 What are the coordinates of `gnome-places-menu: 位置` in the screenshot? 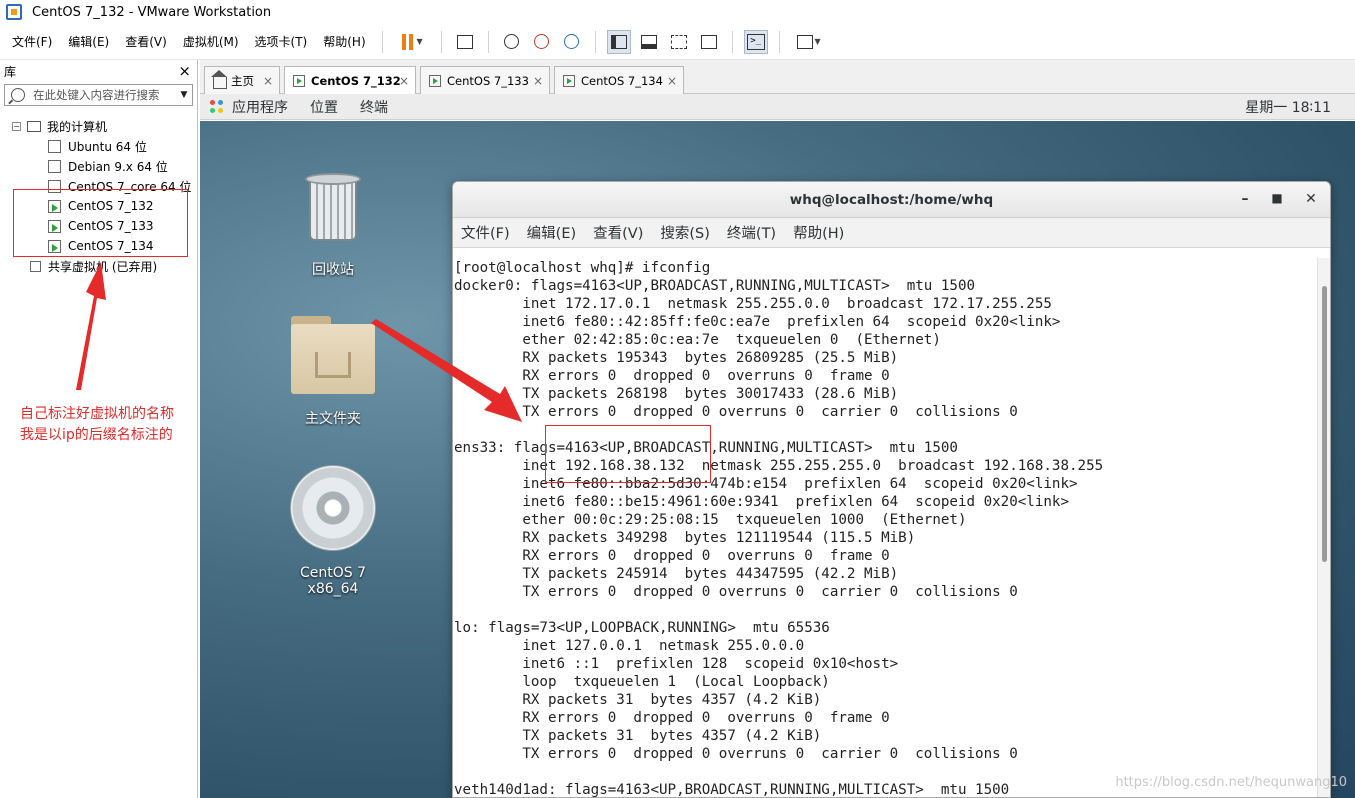 It's located at (324, 107).